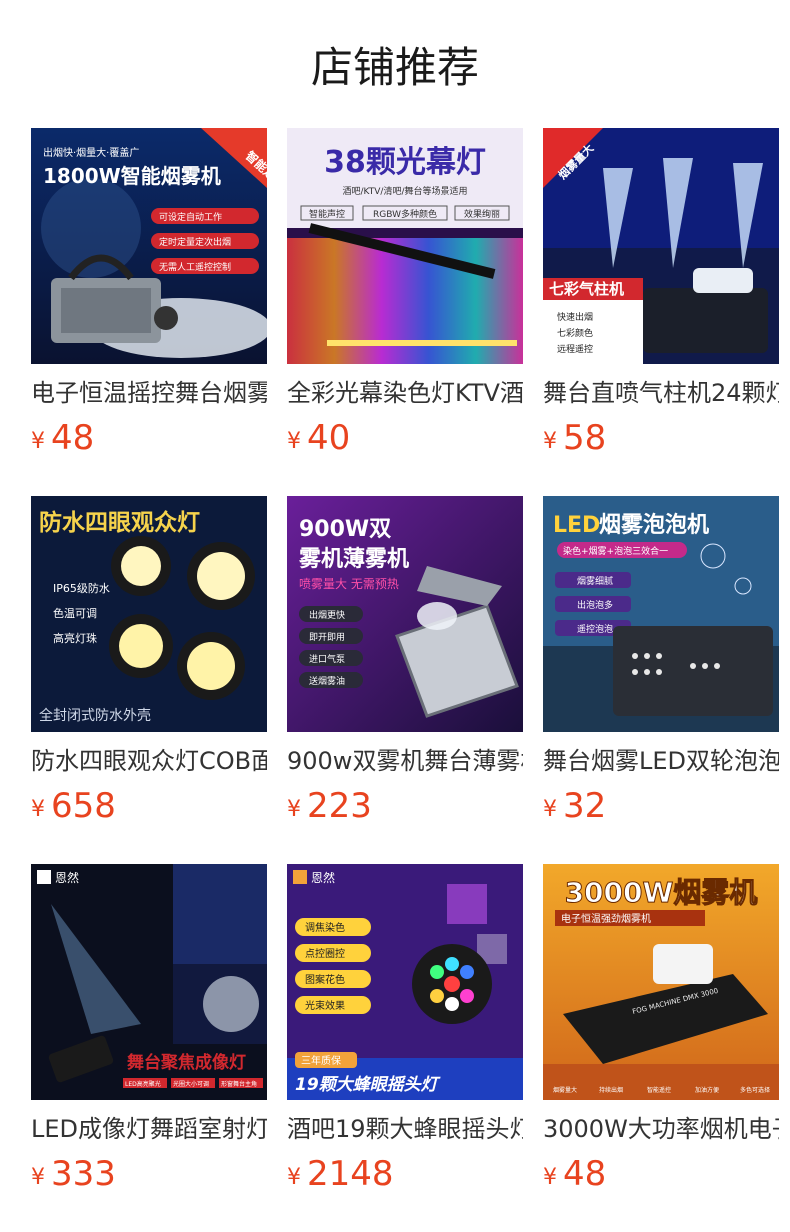 The height and width of the screenshot is (1232, 790). Describe the element at coordinates (143, 1084) in the screenshot. I see `tag-1: LED高亮聚光` at that location.